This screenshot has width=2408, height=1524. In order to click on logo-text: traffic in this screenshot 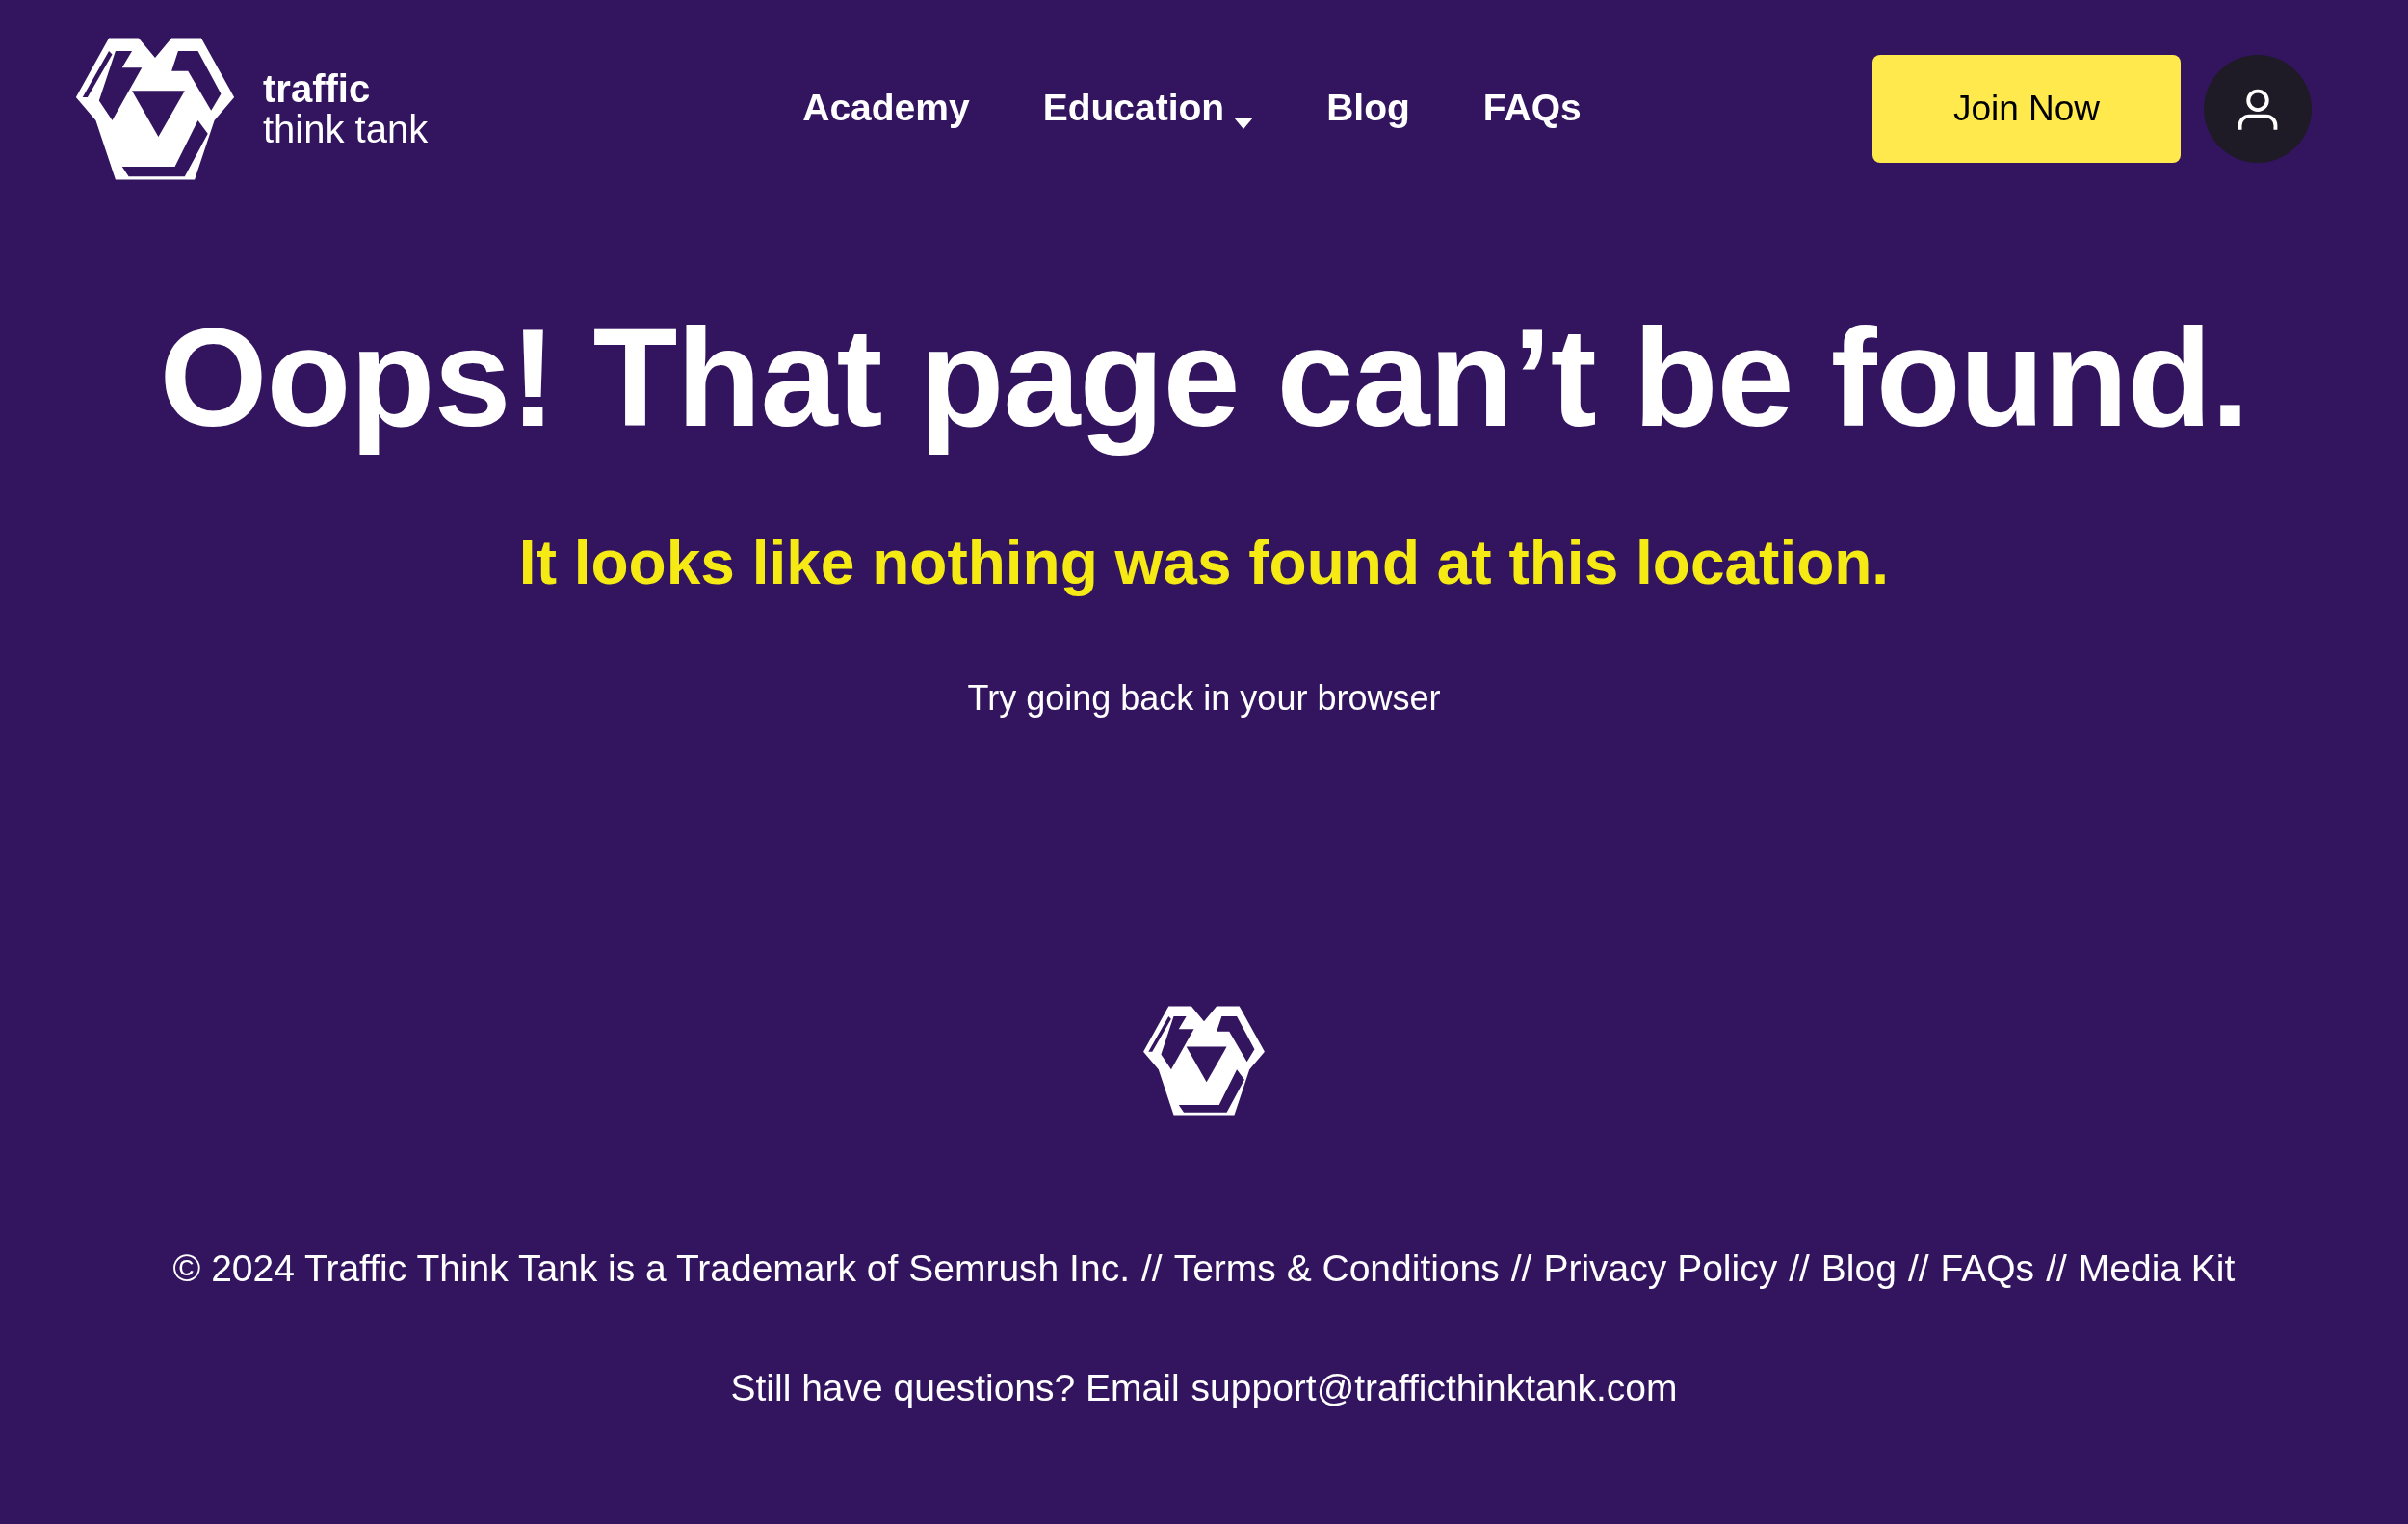, I will do `click(317, 88)`.